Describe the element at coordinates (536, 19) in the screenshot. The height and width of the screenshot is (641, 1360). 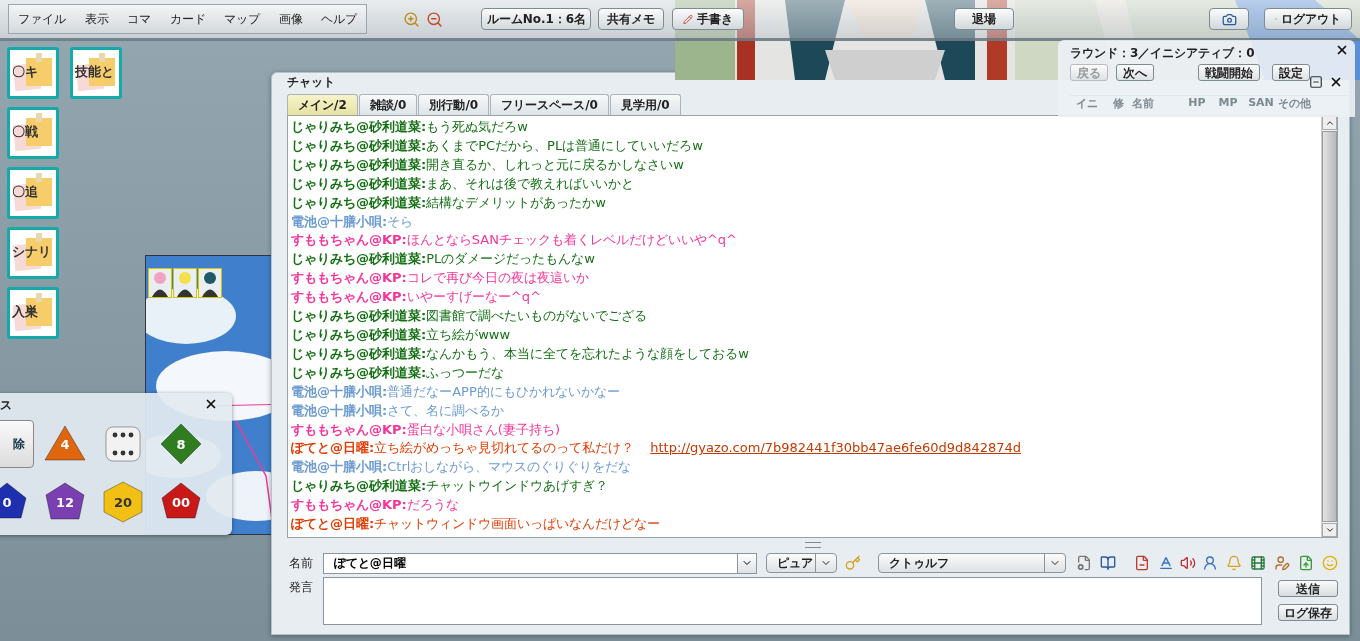
I see `room-button: ルームNo.1：6名` at that location.